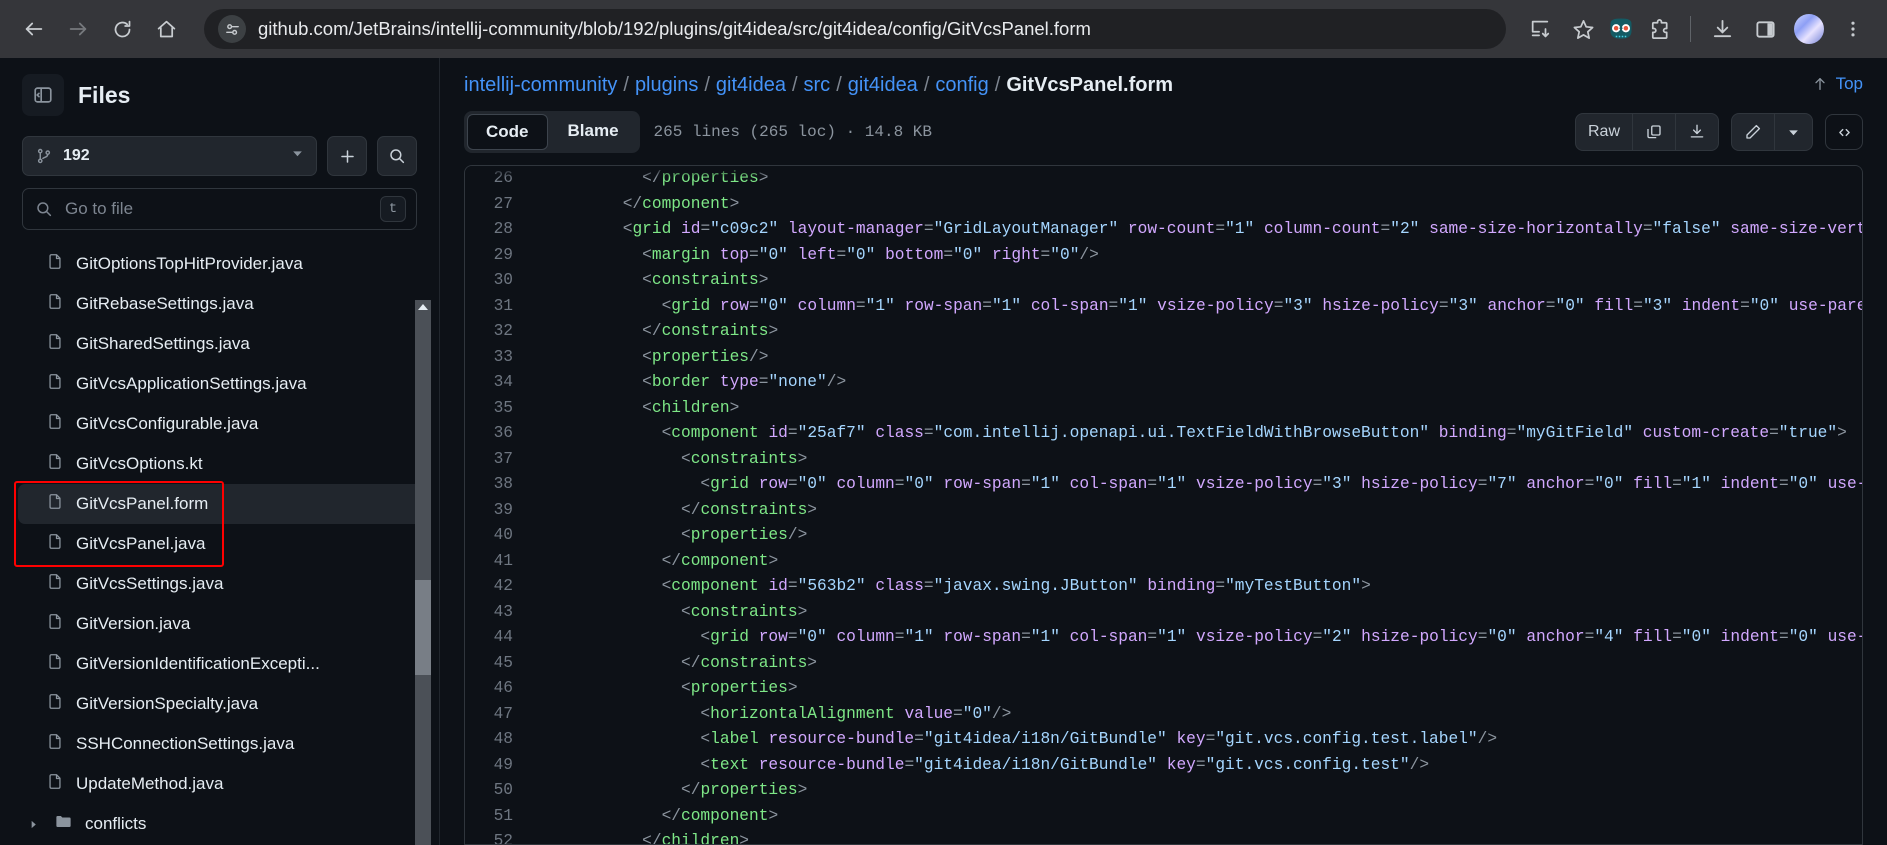 This screenshot has width=1887, height=845. I want to click on line-number: 50, so click(498, 791).